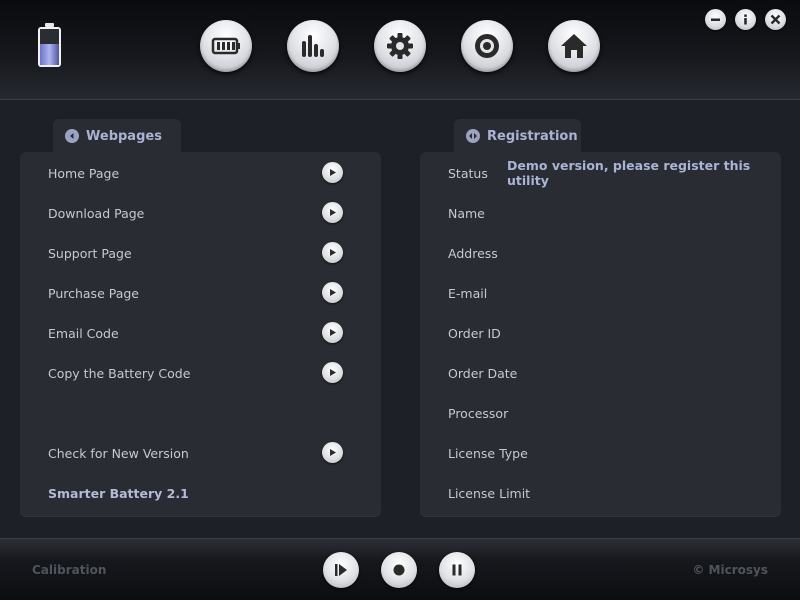 The width and height of the screenshot is (800, 600). I want to click on calibration-label: Calibration, so click(69, 570).